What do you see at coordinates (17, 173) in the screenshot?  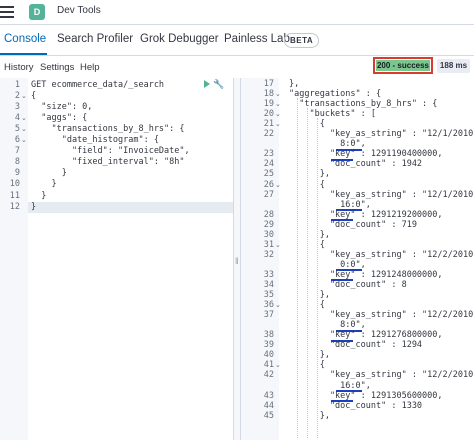 I see `line-number: 9` at bounding box center [17, 173].